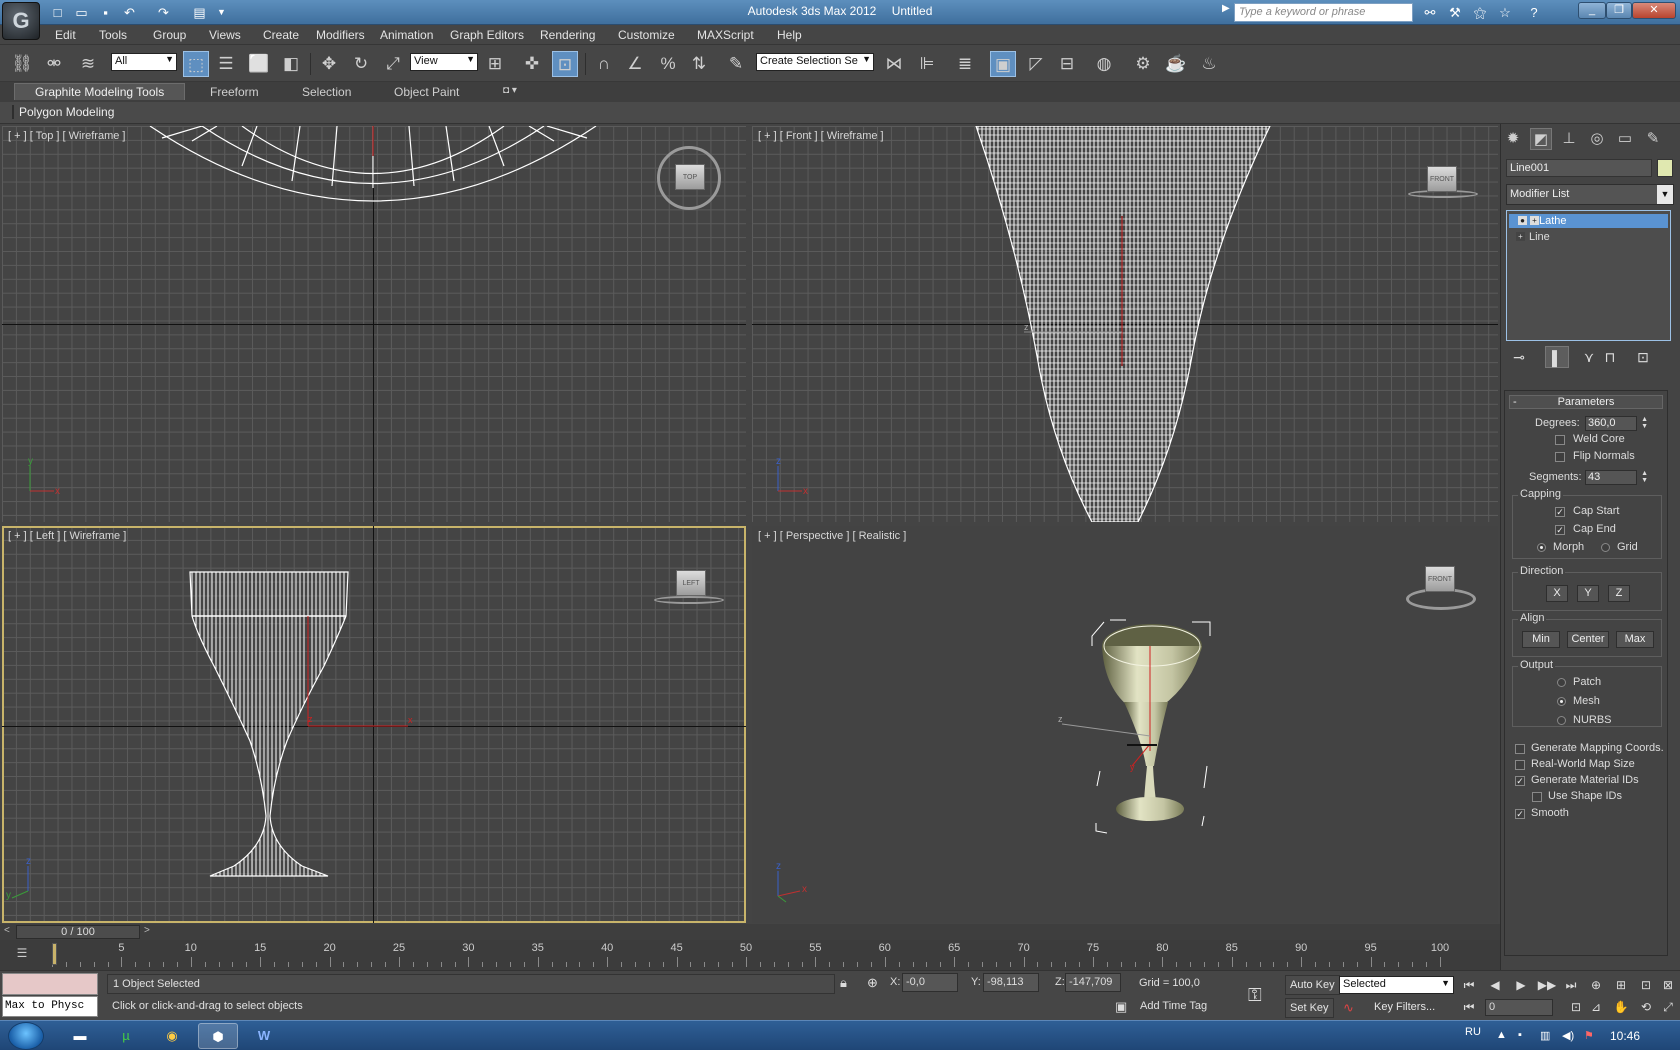  What do you see at coordinates (1226, 8) in the screenshot?
I see `search-expand-icon: ▶` at bounding box center [1226, 8].